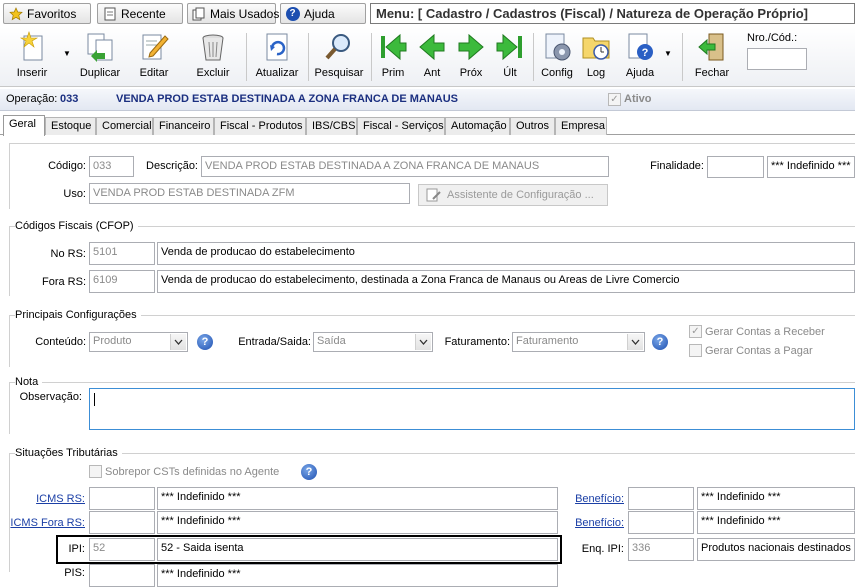 The width and height of the screenshot is (855, 587). What do you see at coordinates (109, 13) in the screenshot?
I see `page-icon` at bounding box center [109, 13].